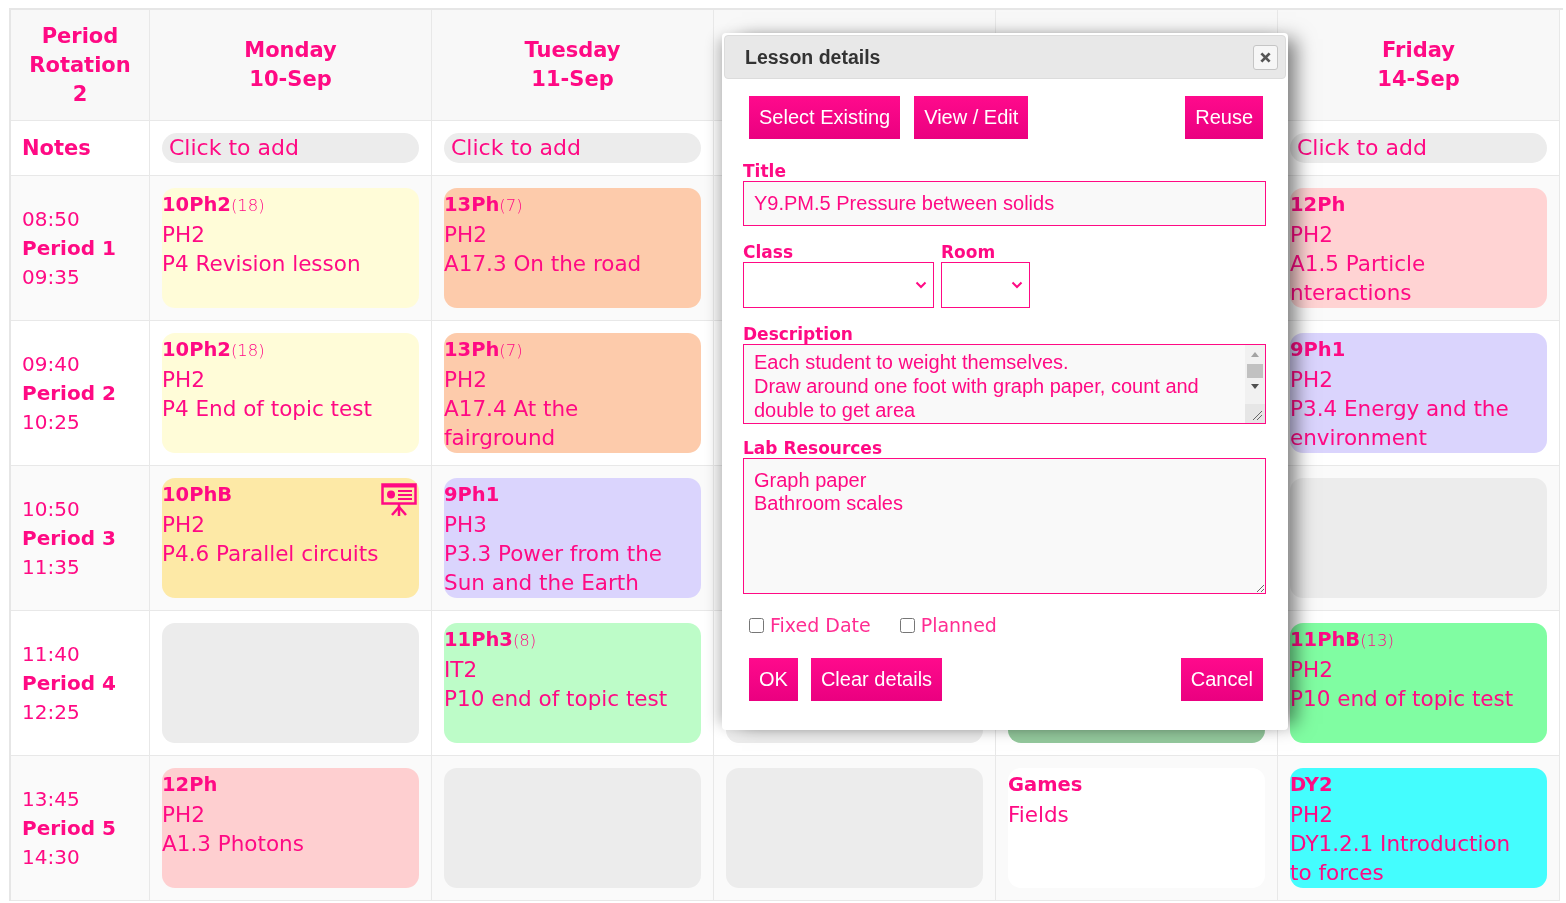 Image resolution: width=1566 pixels, height=903 pixels. I want to click on class-code: 11PhB, so click(1325, 639).